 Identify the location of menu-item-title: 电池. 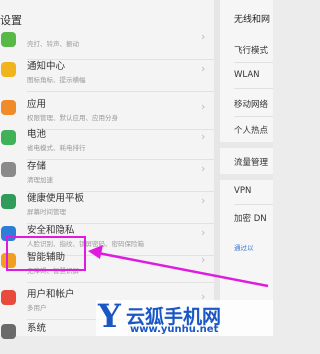
(37, 134).